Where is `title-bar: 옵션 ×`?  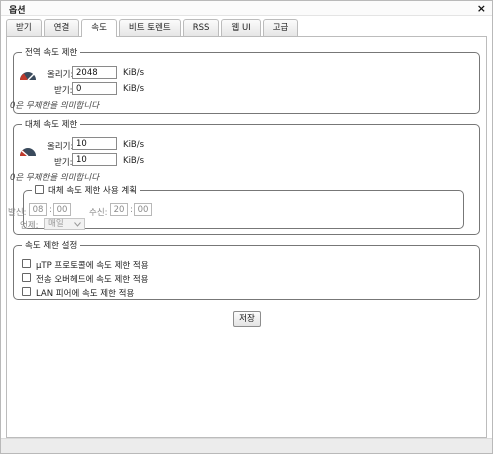
title-bar: 옵션 × is located at coordinates (246, 8).